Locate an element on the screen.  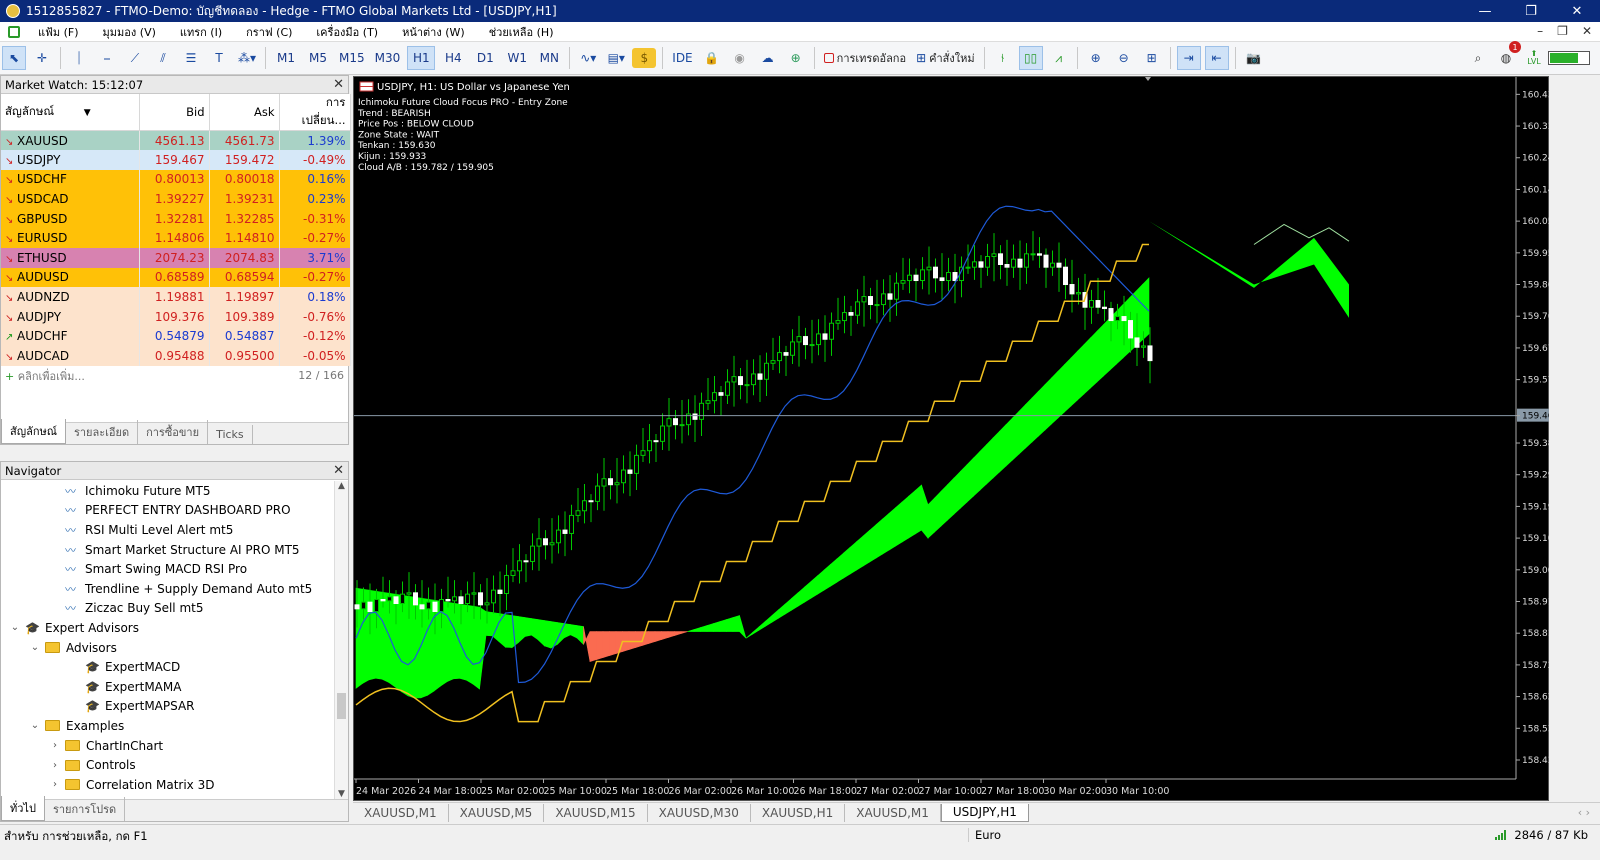
navigator-item: 〰 Trendline + Supply Demand Auto mt5 is located at coordinates (167, 589).